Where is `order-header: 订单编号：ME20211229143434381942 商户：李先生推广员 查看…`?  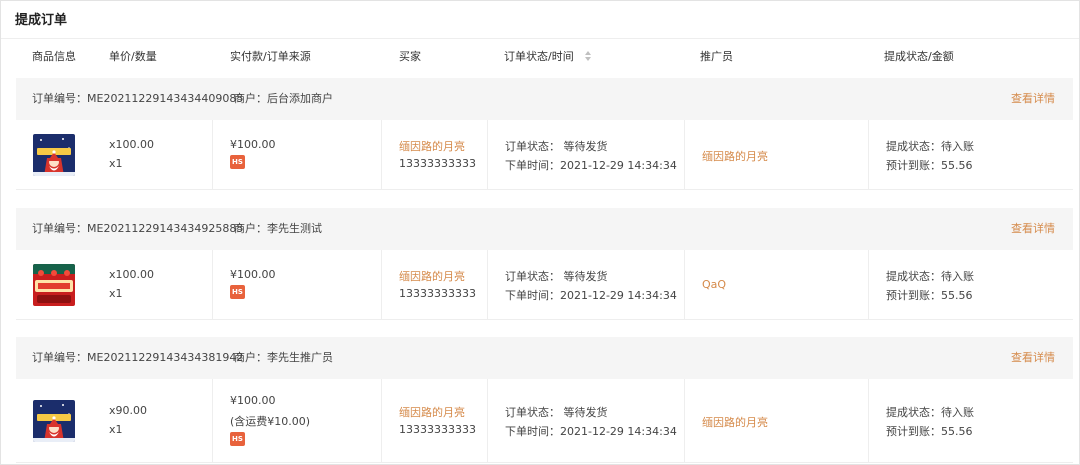 order-header: 订单编号：ME20211229143434381942 商户：李先生推广员 查看… is located at coordinates (544, 358).